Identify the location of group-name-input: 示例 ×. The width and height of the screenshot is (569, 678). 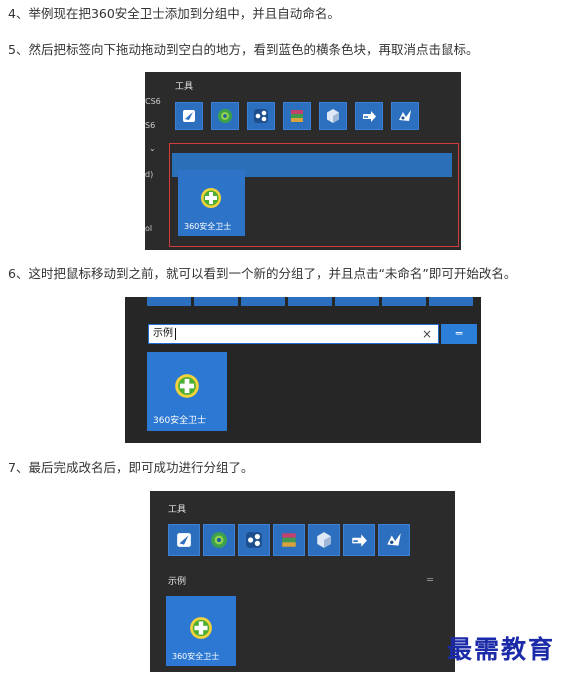
(293, 334).